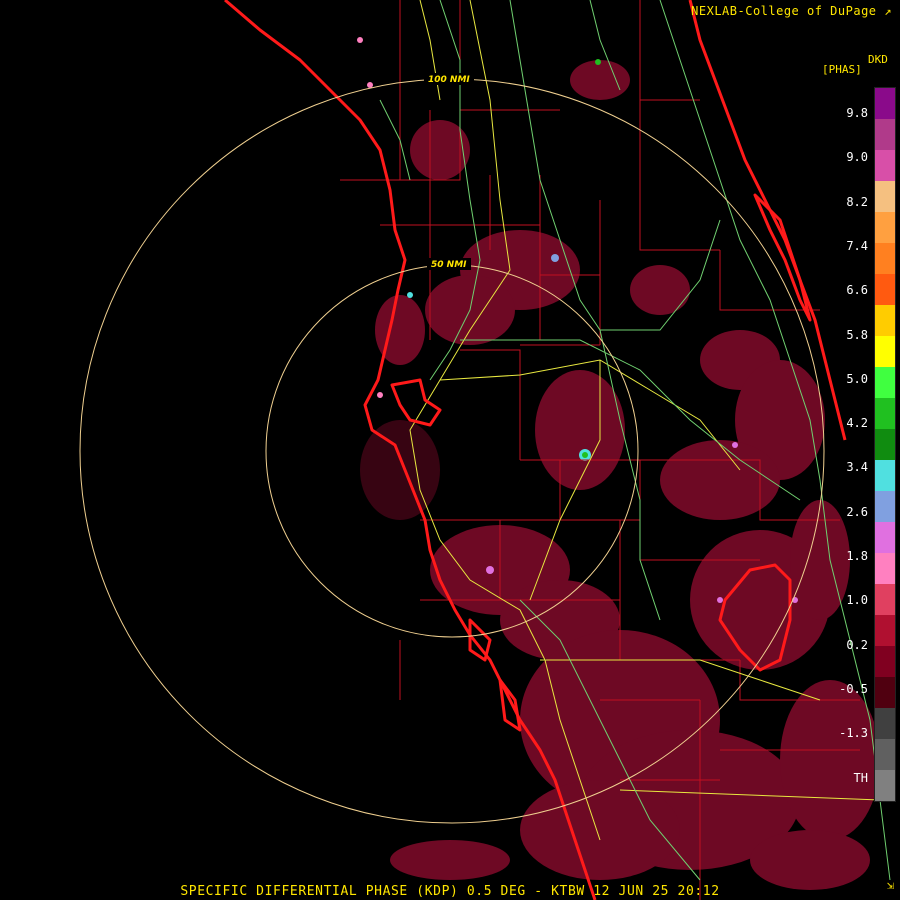 The width and height of the screenshot is (900, 900). Describe the element at coordinates (857, 245) in the screenshot. I see `legend-label: 7.4` at that location.